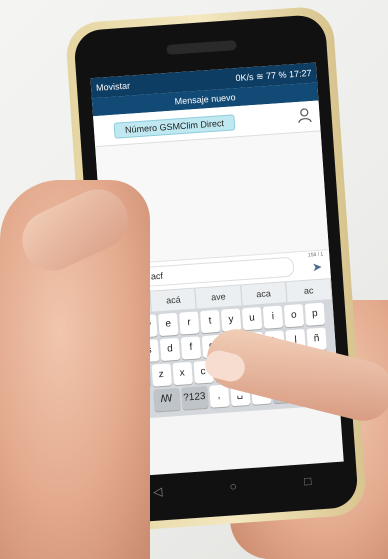 This screenshot has height=559, width=388. What do you see at coordinates (309, 291) in the screenshot?
I see `suggestion-item: ac` at bounding box center [309, 291].